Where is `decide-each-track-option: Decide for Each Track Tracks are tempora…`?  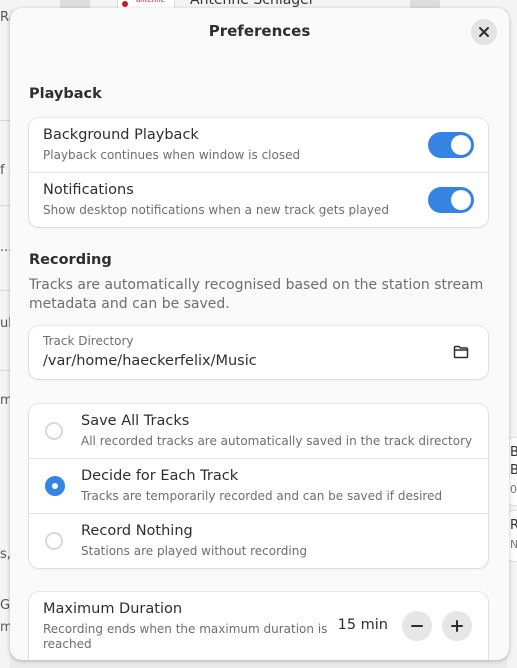 decide-each-track-option: Decide for Each Track Tracks are tempora… is located at coordinates (258, 486).